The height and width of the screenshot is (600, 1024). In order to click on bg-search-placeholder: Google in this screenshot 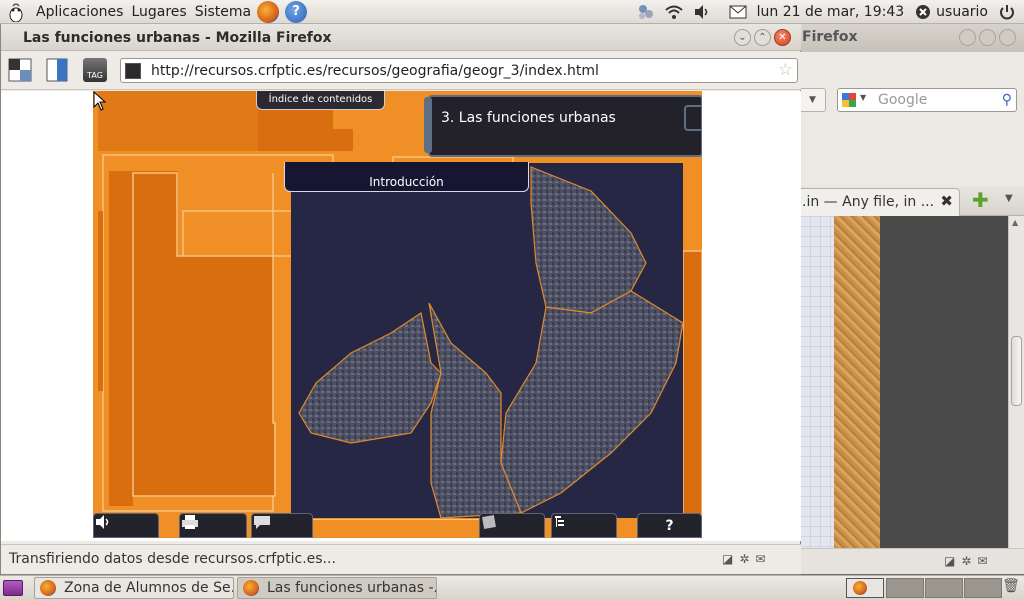, I will do `click(903, 100)`.